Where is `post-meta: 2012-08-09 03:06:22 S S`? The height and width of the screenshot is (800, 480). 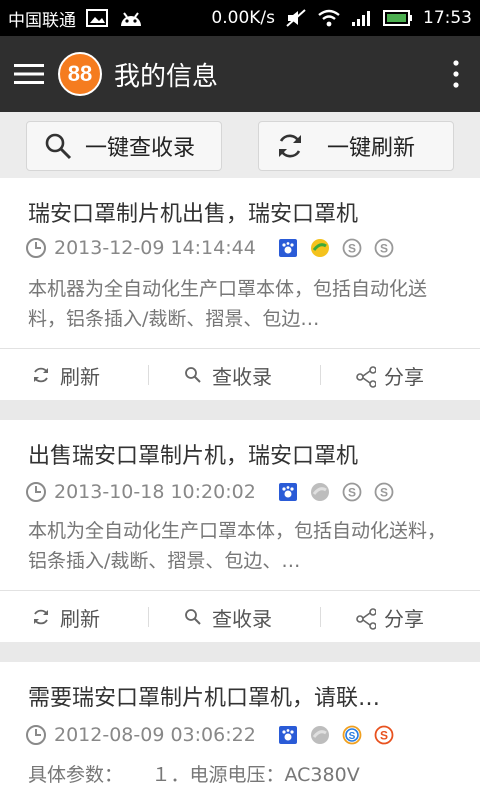 post-meta: 2012-08-09 03:06:22 S S is located at coordinates (210, 735).